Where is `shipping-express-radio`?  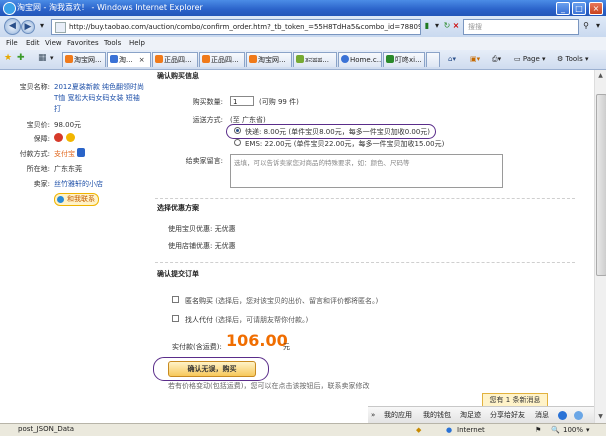
shipping-express-radio is located at coordinates (237, 130).